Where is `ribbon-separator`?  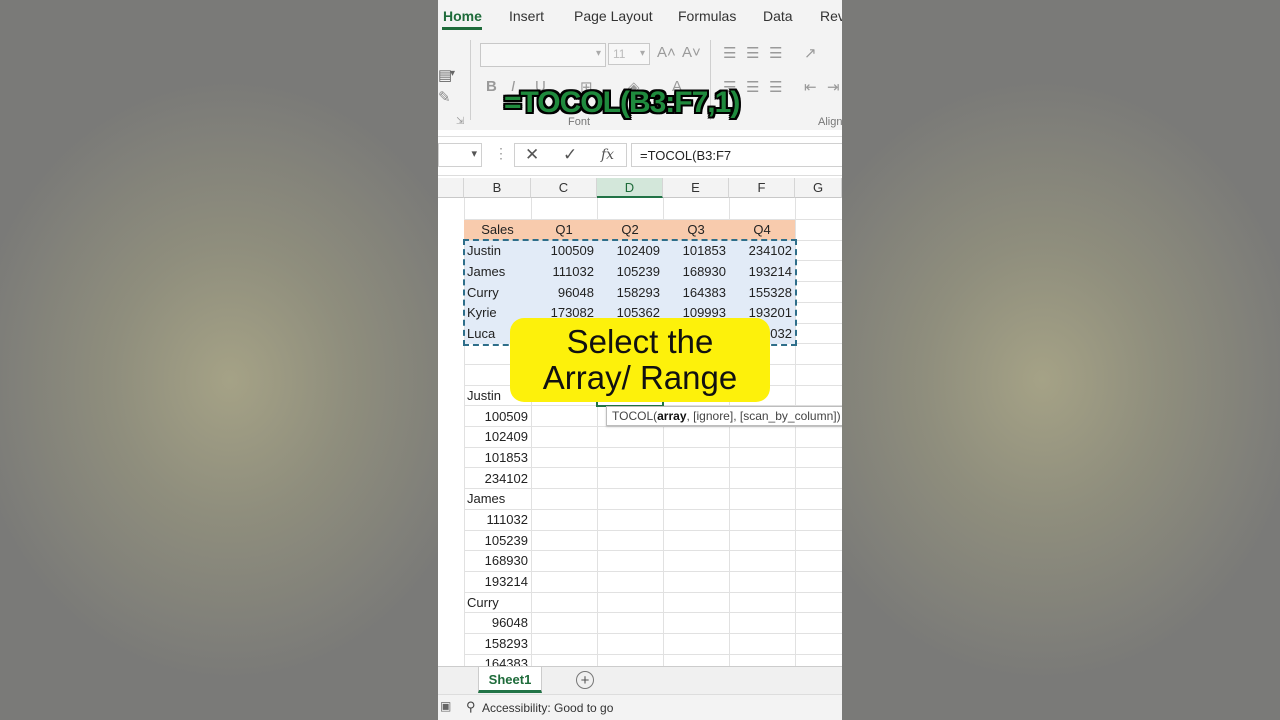 ribbon-separator is located at coordinates (470, 80).